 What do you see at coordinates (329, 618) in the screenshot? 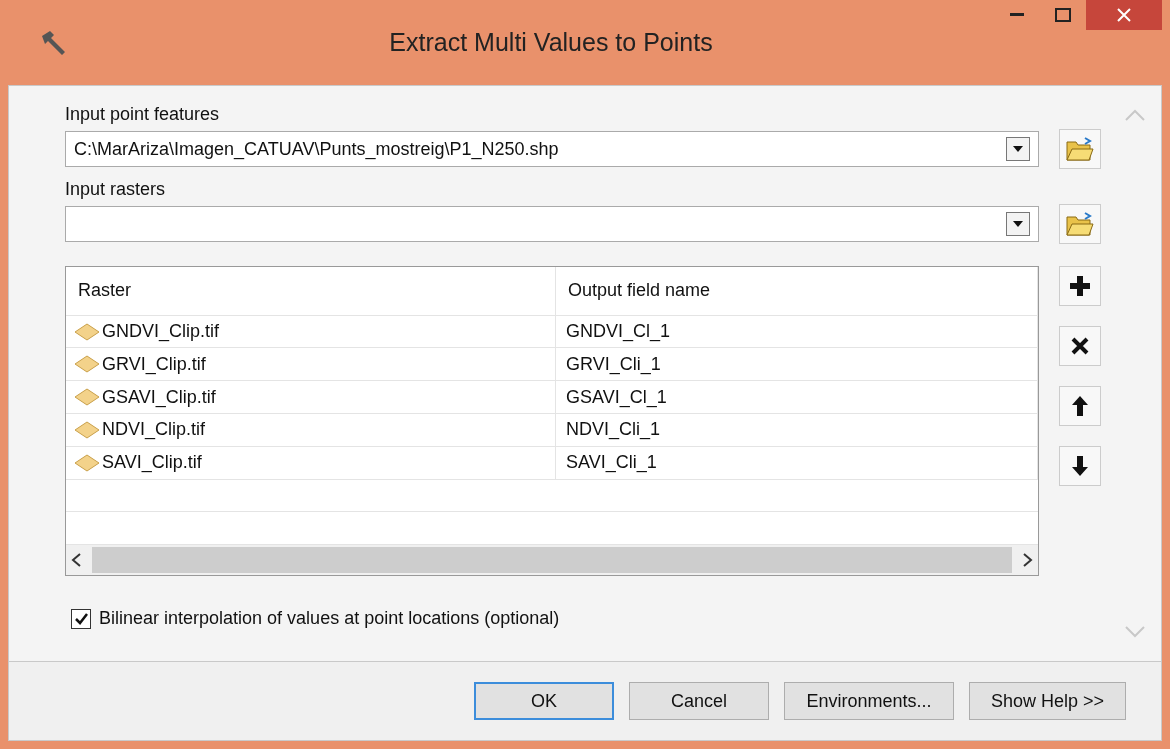
I see `checkbox-label: Bilinear interpolation of values at point locations (optional)` at bounding box center [329, 618].